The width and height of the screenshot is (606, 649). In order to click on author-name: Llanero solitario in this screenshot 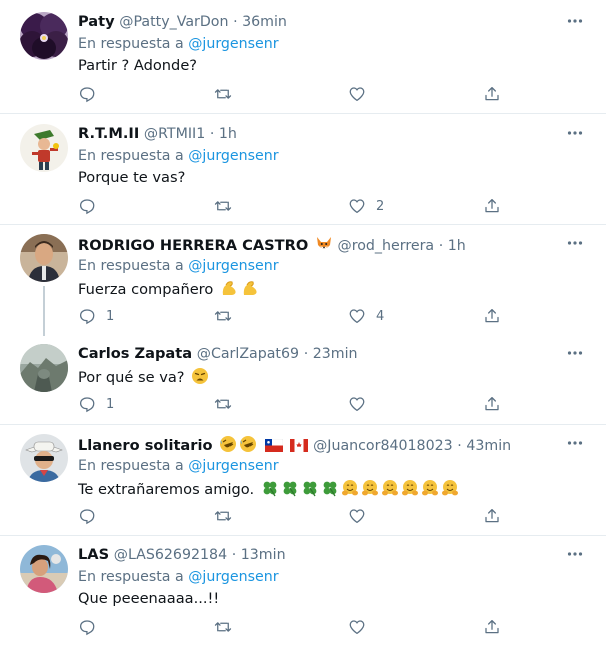, I will do `click(145, 445)`.